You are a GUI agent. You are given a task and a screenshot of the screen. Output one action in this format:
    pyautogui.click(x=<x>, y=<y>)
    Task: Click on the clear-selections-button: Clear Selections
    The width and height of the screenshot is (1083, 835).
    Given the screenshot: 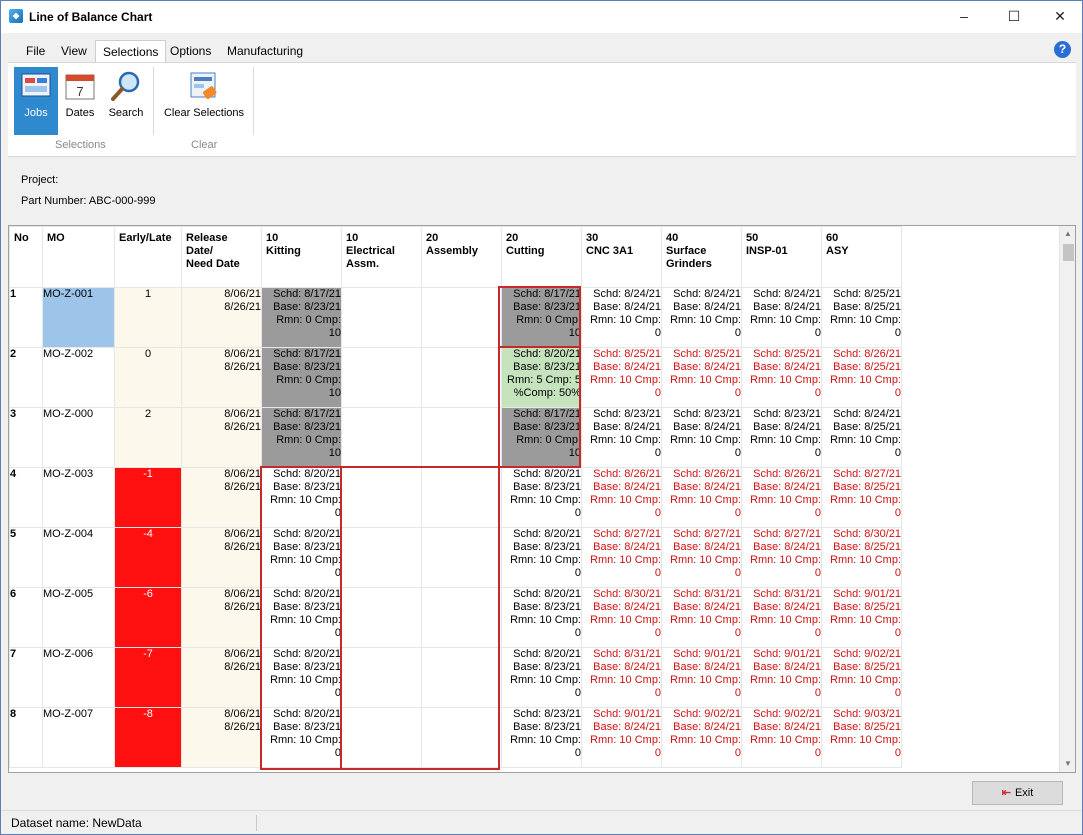 What is the action you would take?
    pyautogui.click(x=204, y=101)
    